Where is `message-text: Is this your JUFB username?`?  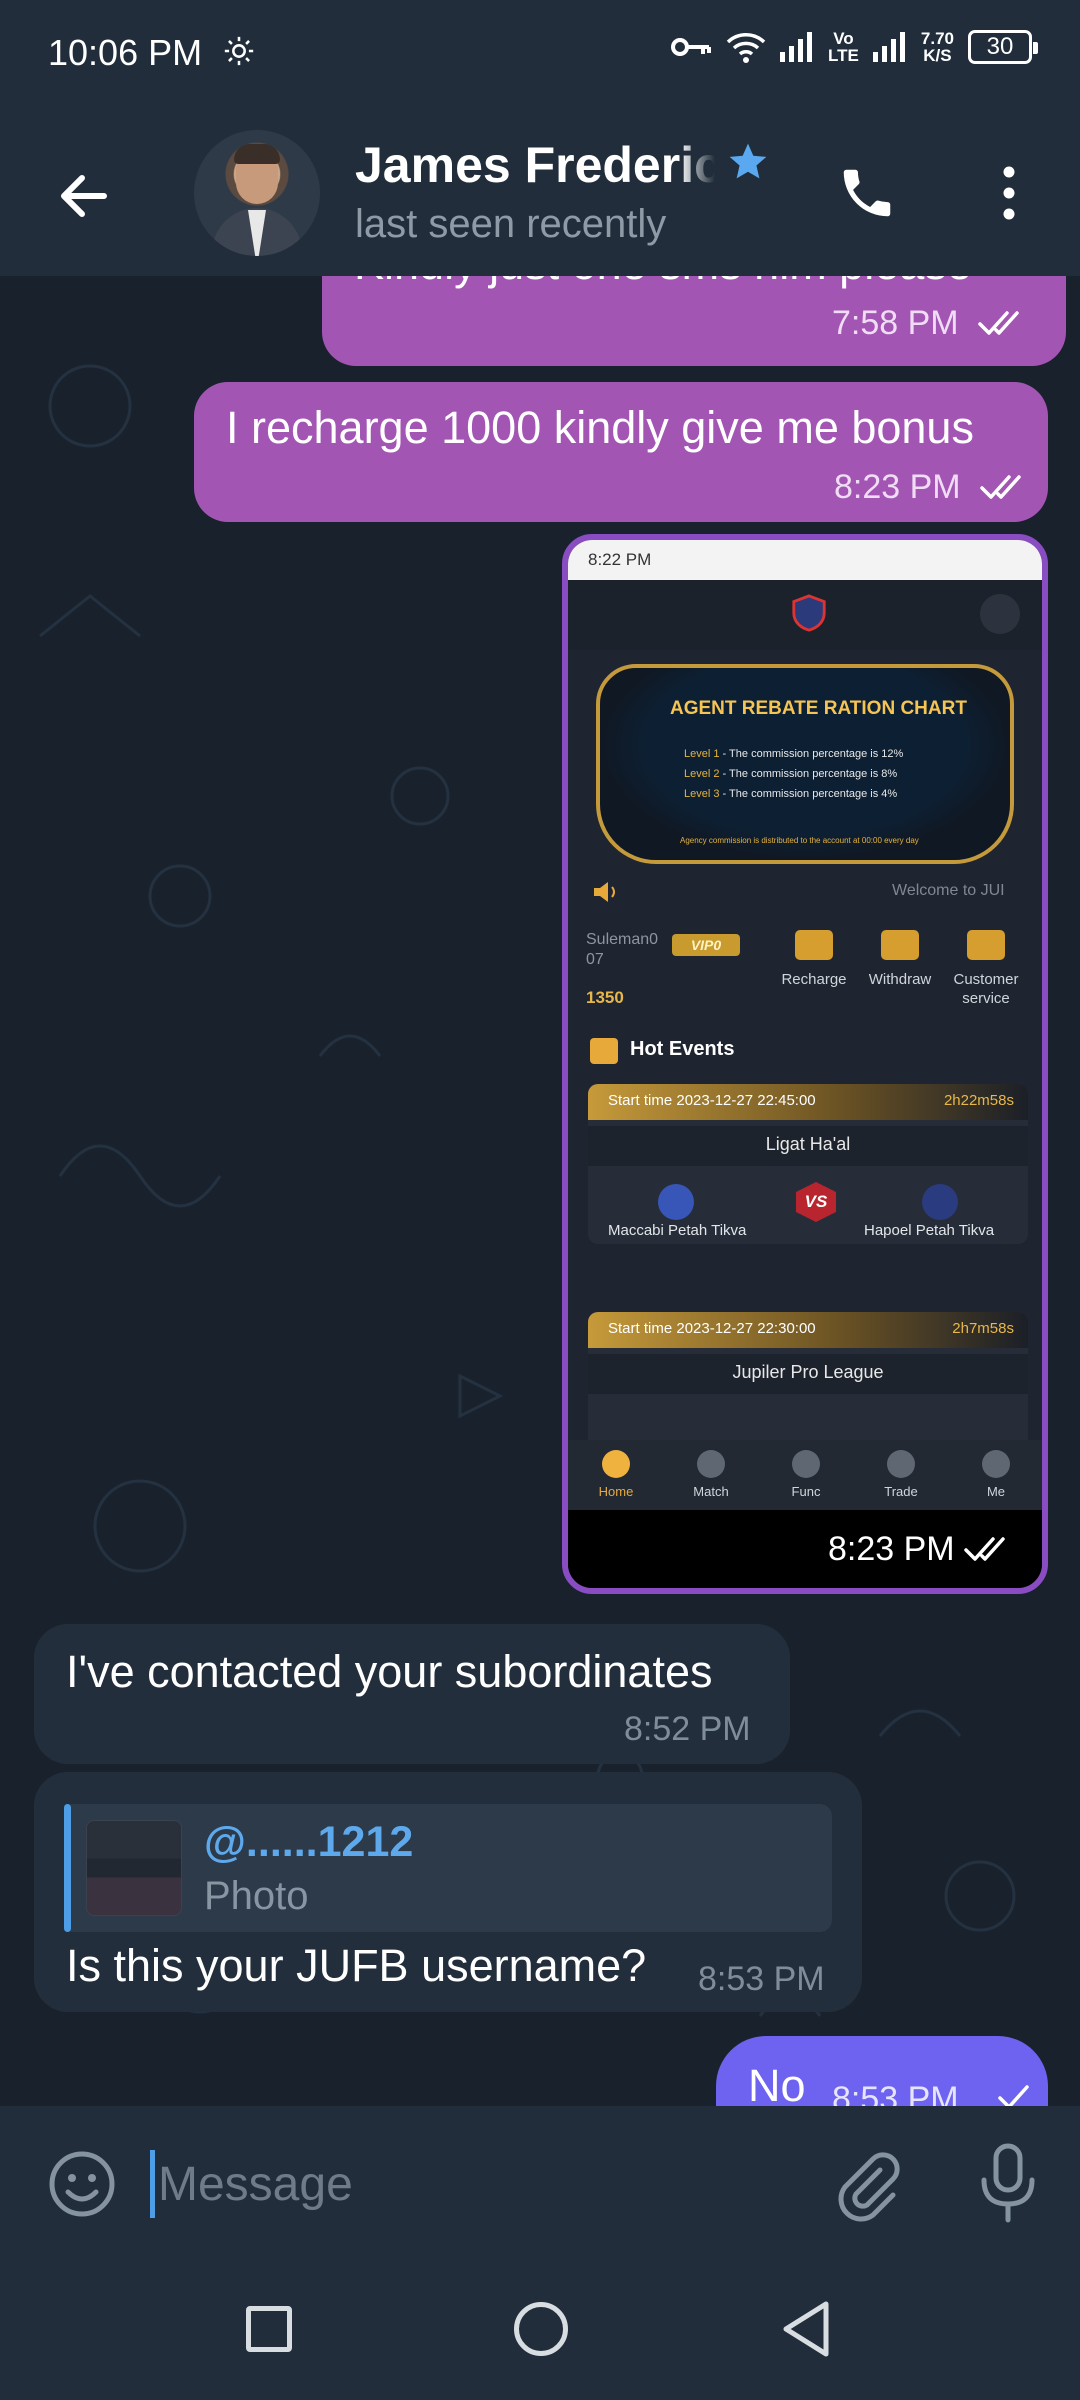 message-text: Is this your JUFB username? is located at coordinates (356, 1965).